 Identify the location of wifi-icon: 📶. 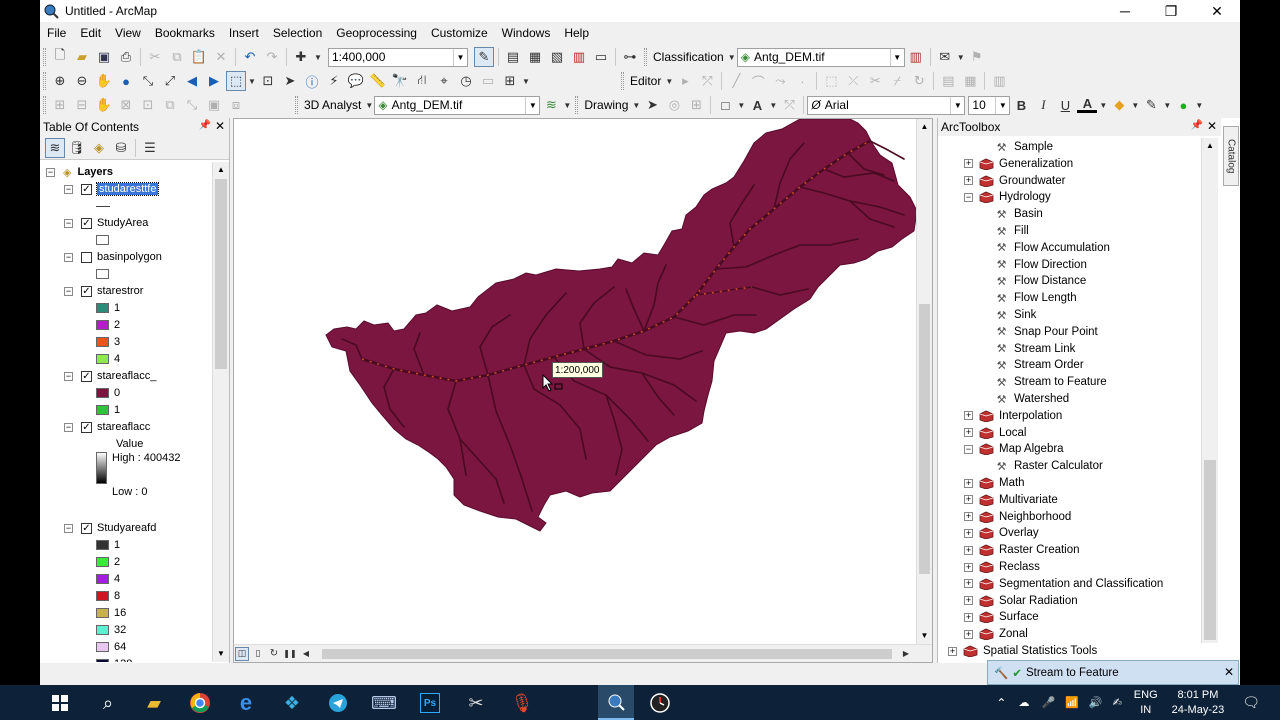
(1072, 702).